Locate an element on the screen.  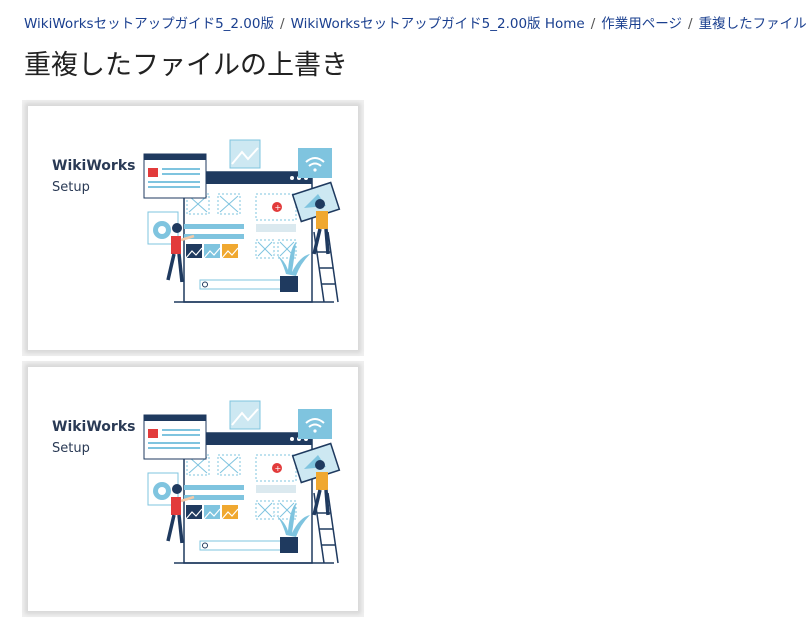
breadcrumb-link-guide-home: WikiWorksセットアップガイド5_2.00版 Home is located at coordinates (438, 24).